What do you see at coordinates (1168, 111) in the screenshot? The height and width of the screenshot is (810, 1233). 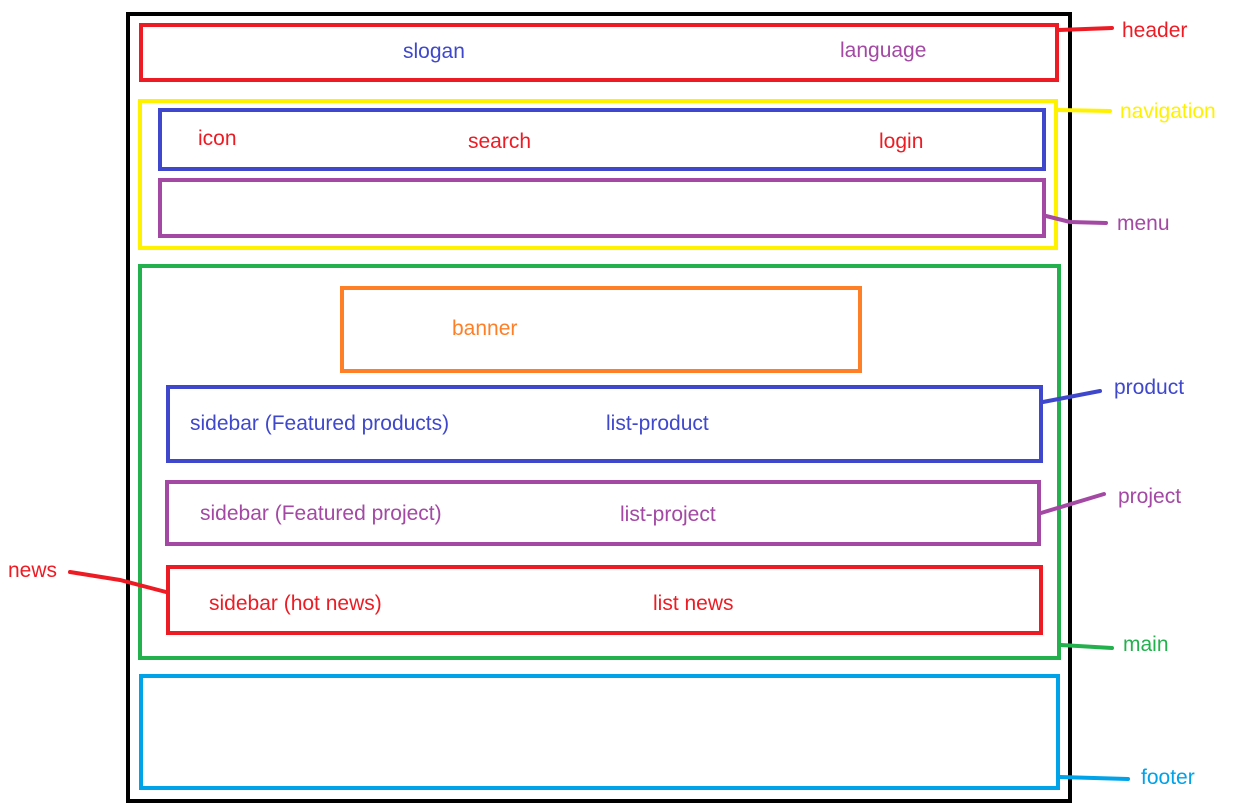 I see `annotation-navigation: navigation` at bounding box center [1168, 111].